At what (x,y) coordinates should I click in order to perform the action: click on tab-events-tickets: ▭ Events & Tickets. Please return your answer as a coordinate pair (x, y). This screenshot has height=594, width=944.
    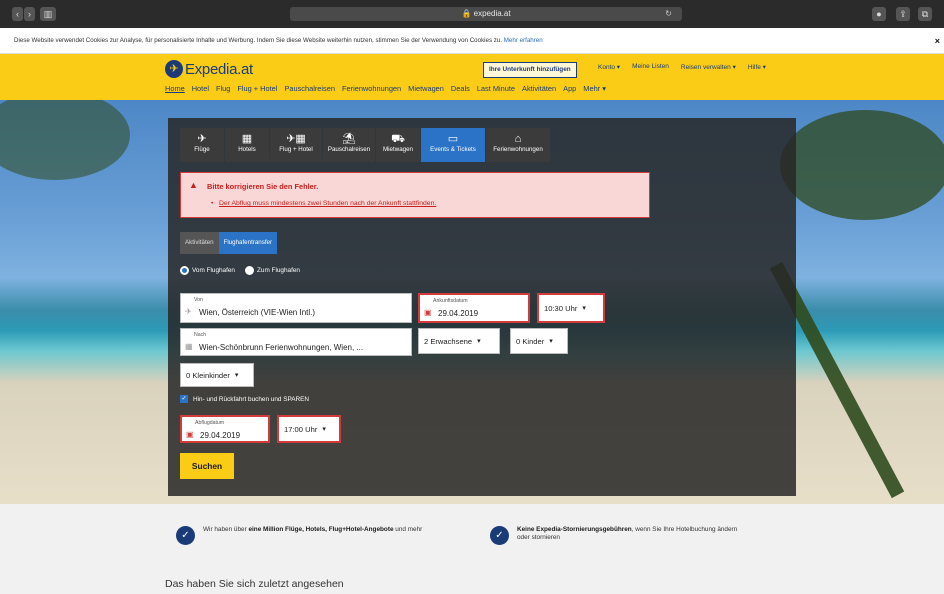
    Looking at the image, I should click on (453, 145).